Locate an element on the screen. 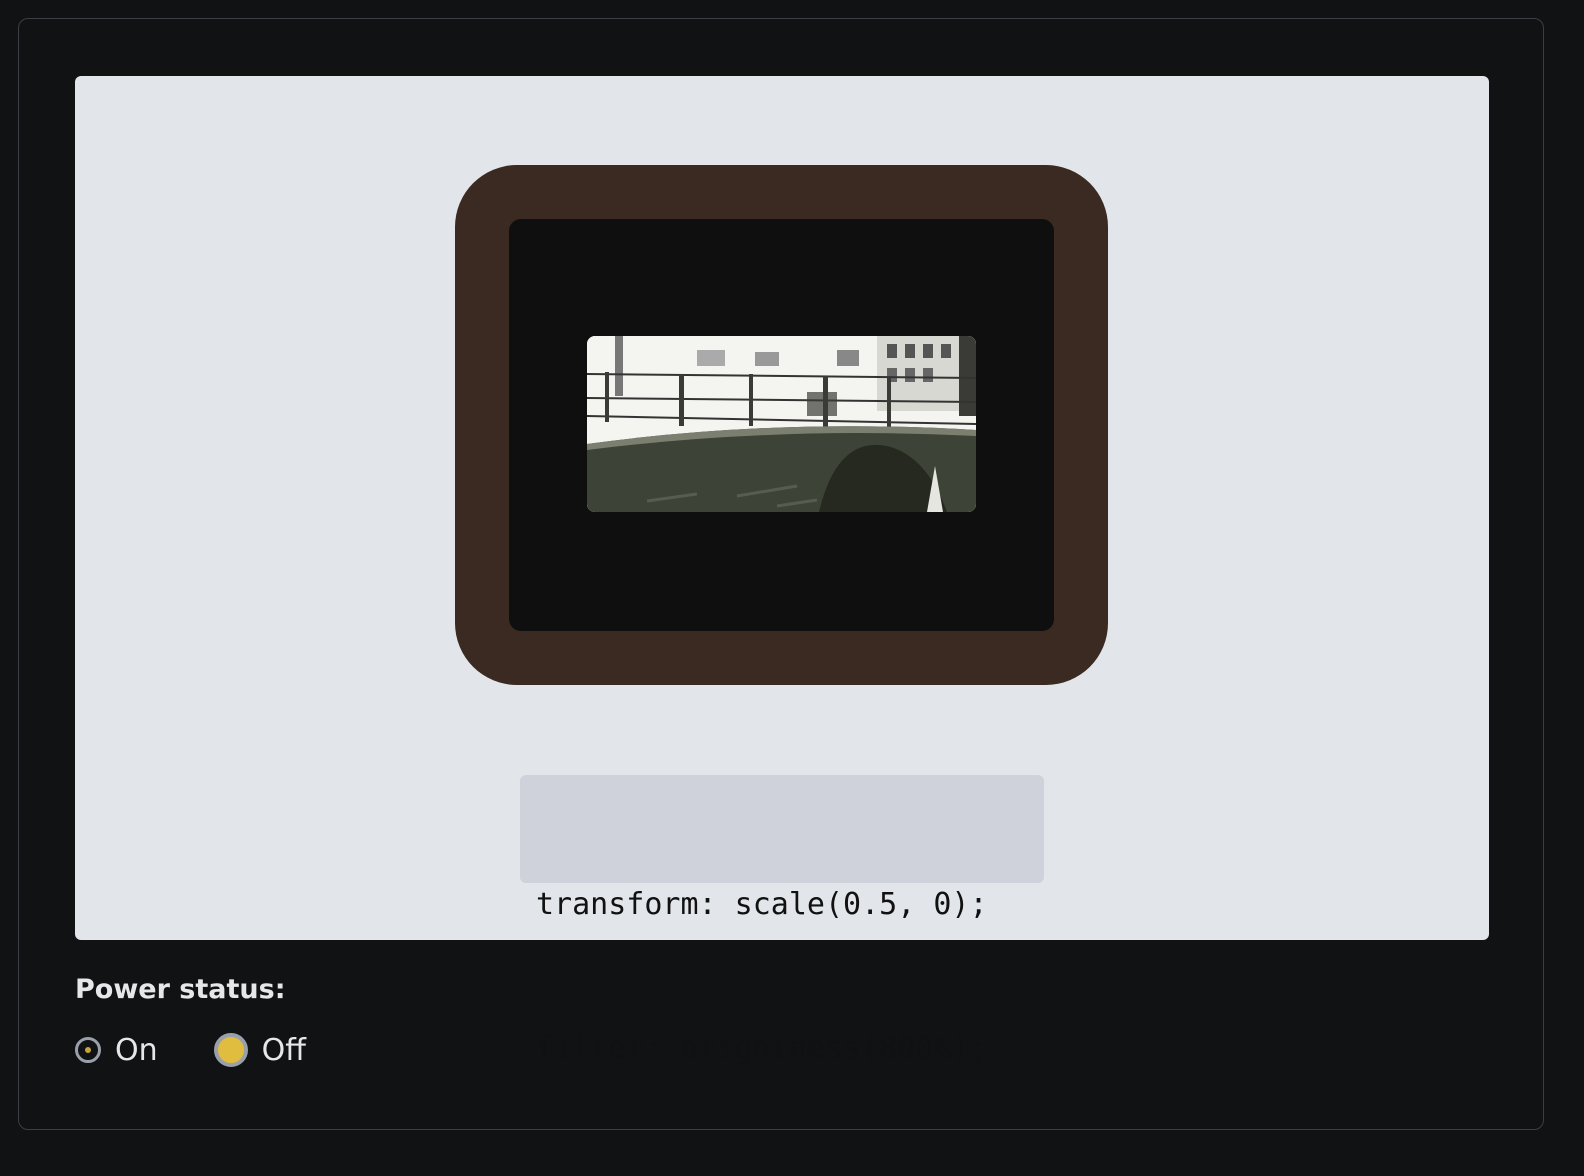 The height and width of the screenshot is (1176, 1584). code-line: filter: brightness(800%); is located at coordinates (762, 1048).